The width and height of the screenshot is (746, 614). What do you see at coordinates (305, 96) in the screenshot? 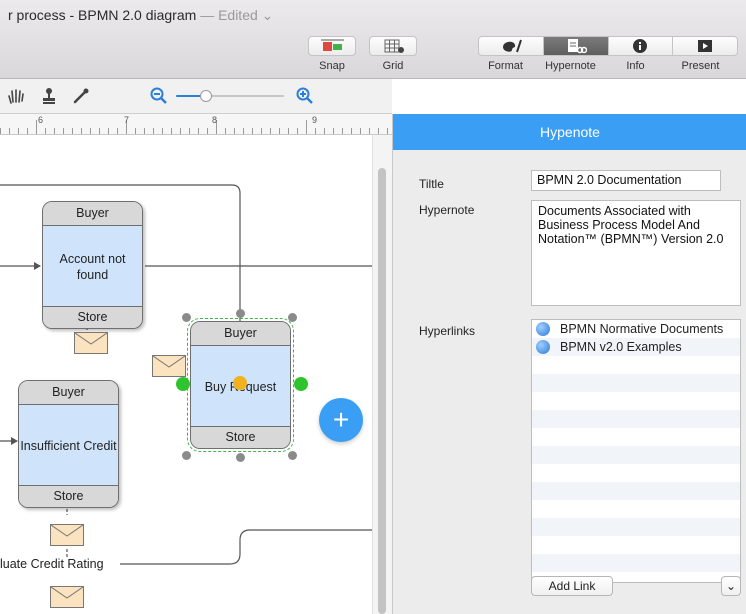
I see `zoom-in-icon` at bounding box center [305, 96].